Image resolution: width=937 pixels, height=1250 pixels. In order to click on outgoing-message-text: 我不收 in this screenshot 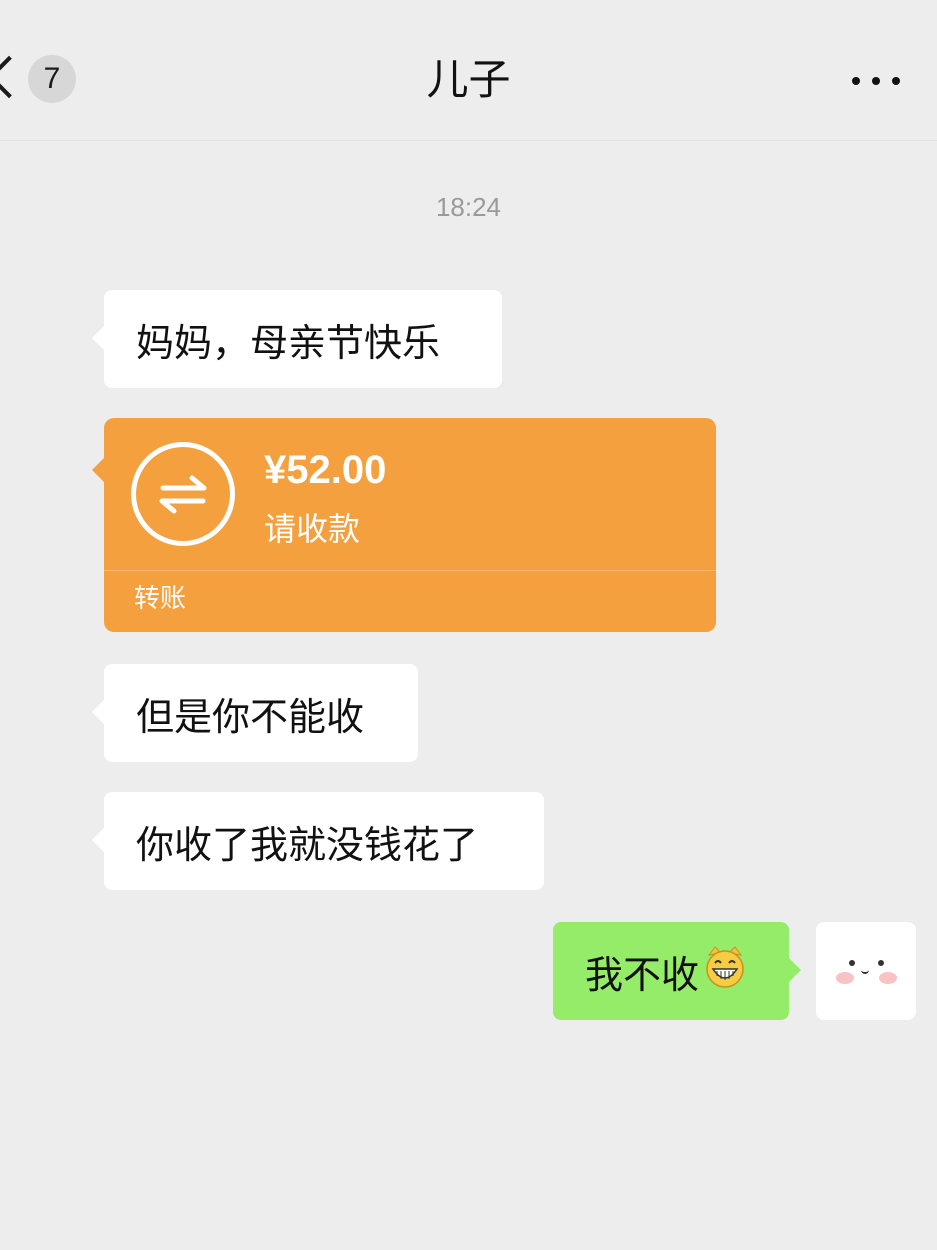, I will do `click(642, 974)`.